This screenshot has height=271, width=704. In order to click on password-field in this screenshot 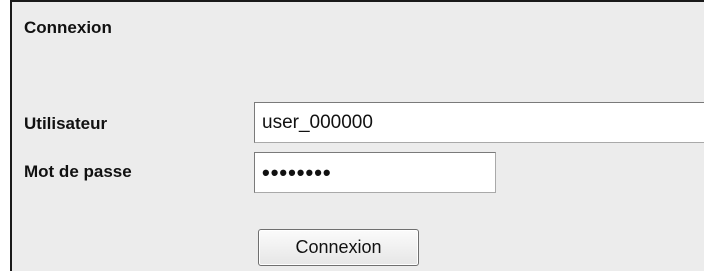, I will do `click(375, 172)`.